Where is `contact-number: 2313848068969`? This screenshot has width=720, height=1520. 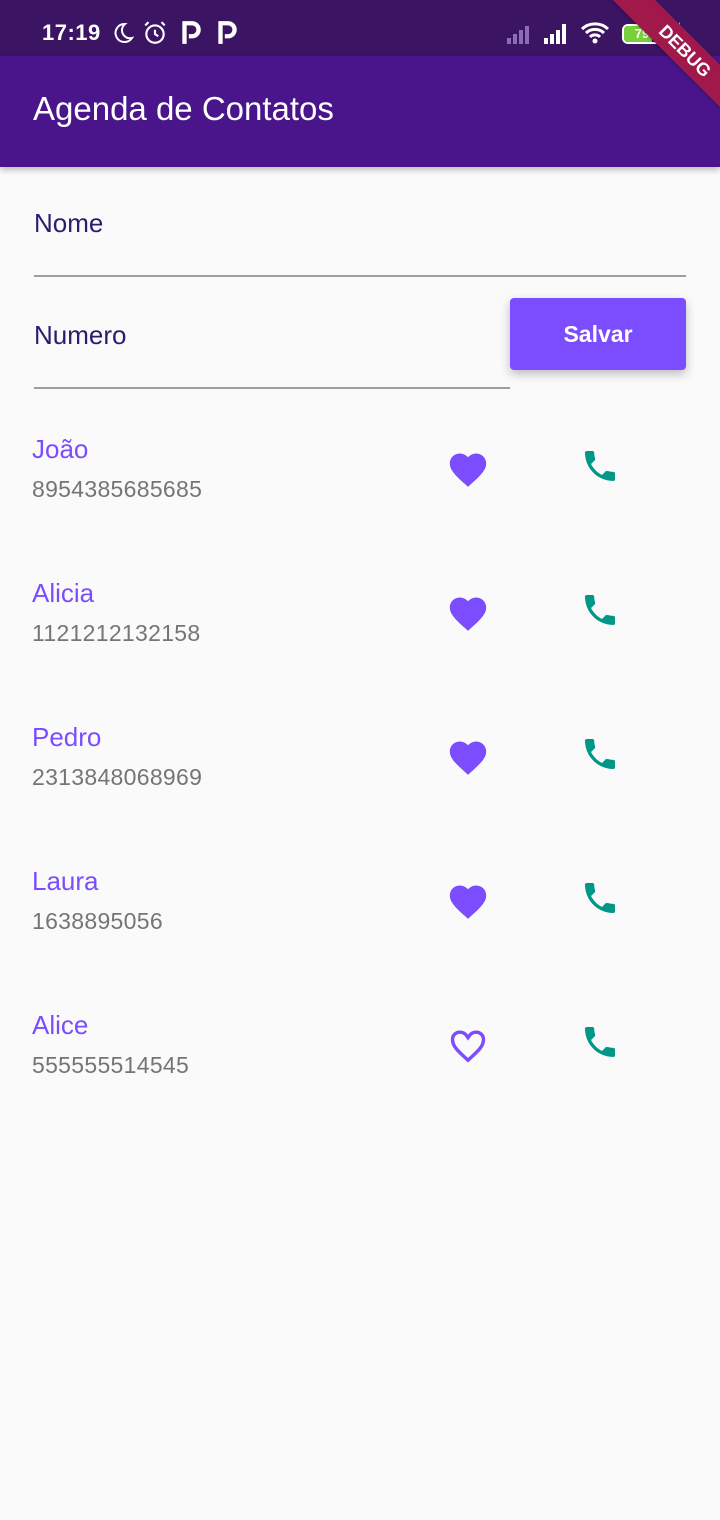 contact-number: 2313848068969 is located at coordinates (117, 777).